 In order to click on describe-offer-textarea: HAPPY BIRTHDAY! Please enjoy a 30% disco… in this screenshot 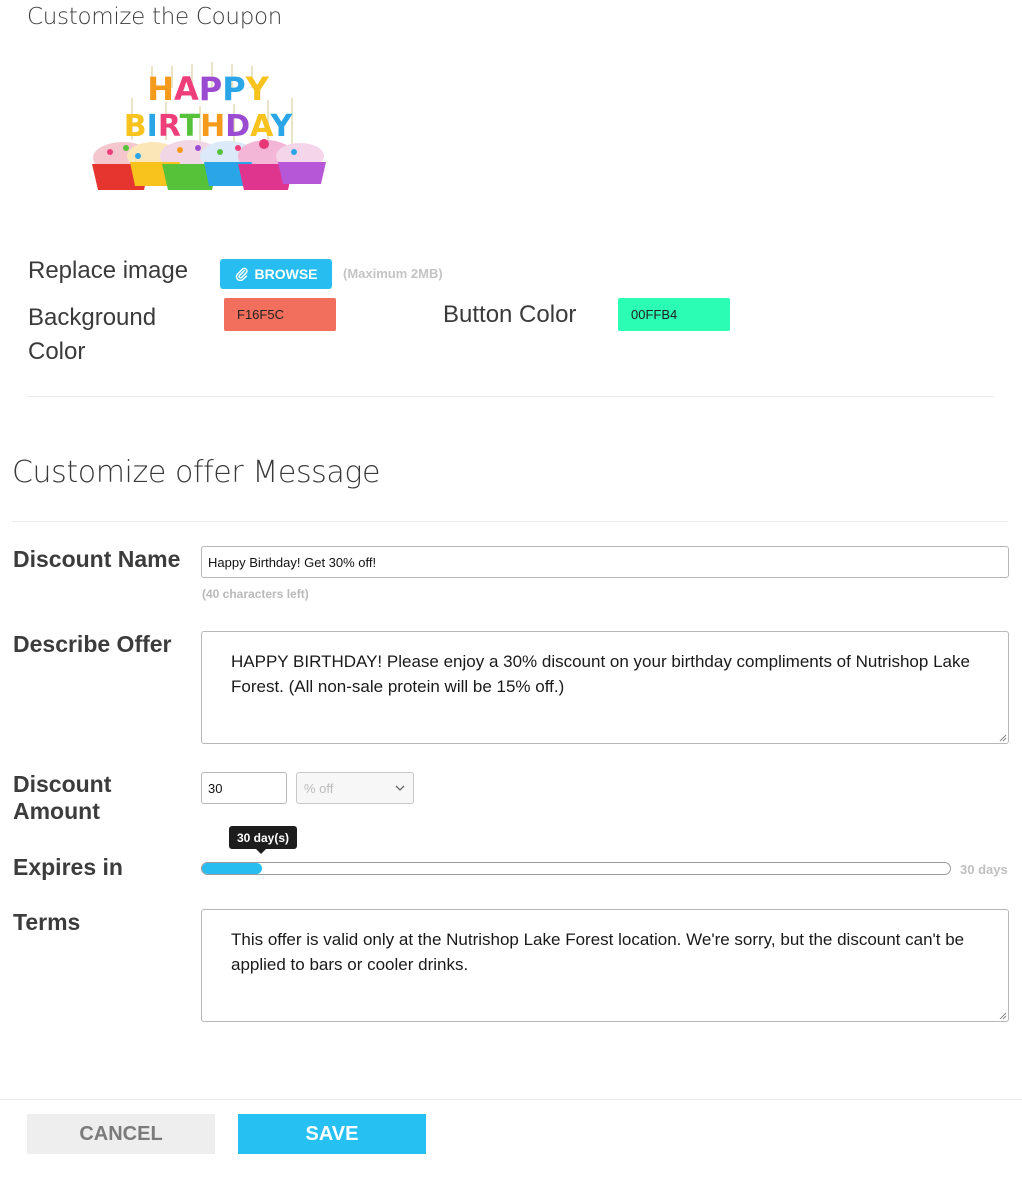, I will do `click(605, 687)`.